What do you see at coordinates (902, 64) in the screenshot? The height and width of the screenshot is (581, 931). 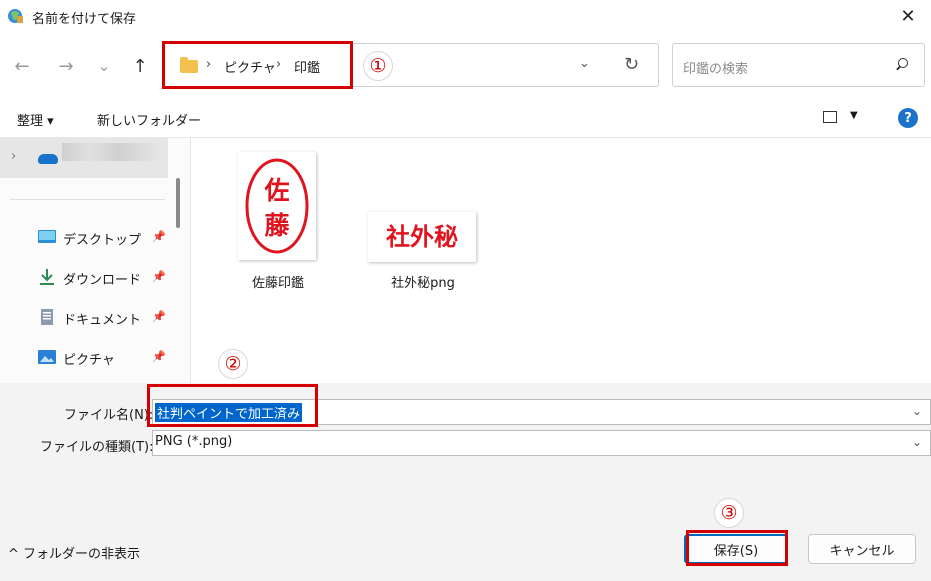 I see `search-icon` at bounding box center [902, 64].